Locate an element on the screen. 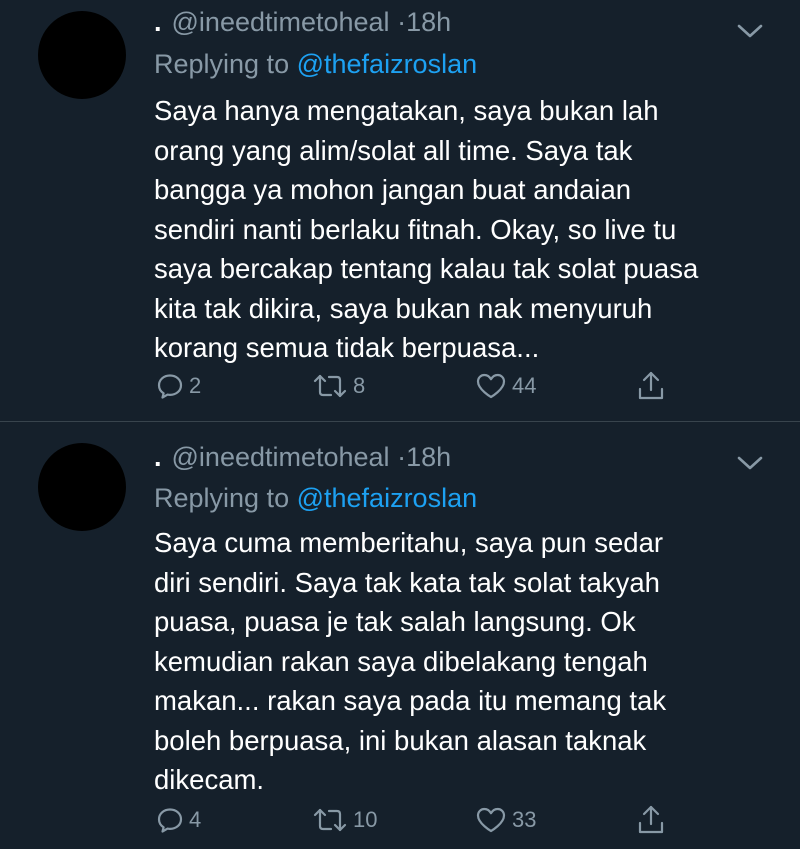 This screenshot has width=800, height=849. reply-button: 2 is located at coordinates (178, 386).